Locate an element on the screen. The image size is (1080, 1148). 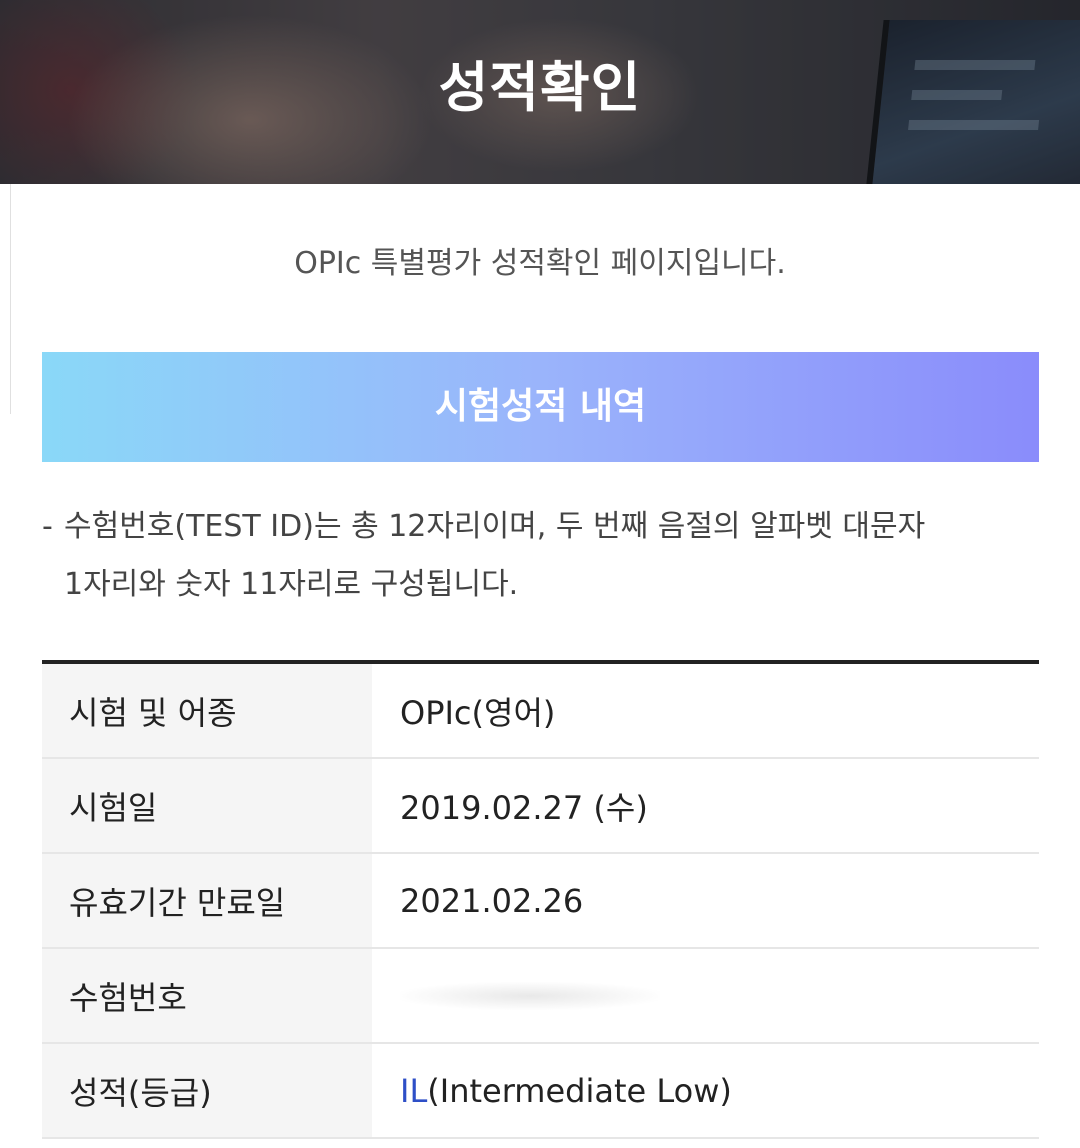
row-label-exam-language: 시험 및 어종 is located at coordinates (207, 710).